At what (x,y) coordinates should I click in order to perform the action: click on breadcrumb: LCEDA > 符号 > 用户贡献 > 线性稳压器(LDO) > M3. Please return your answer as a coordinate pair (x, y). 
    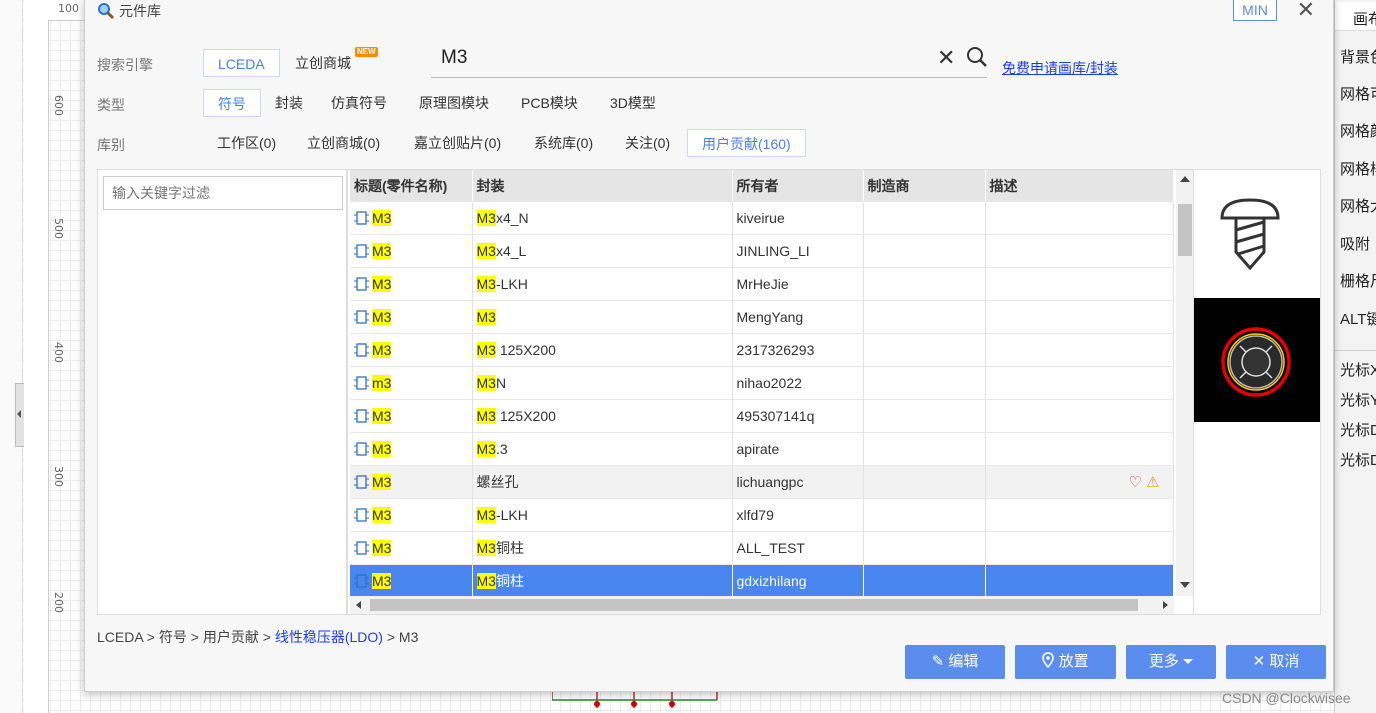
    Looking at the image, I should click on (257, 637).